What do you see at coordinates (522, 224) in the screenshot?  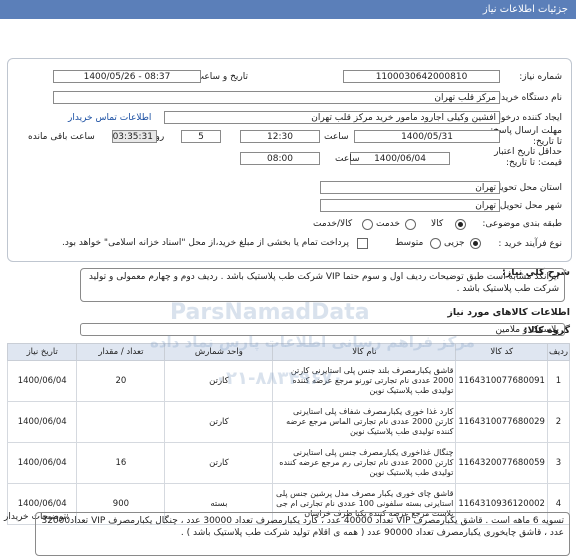 I see `category-label: طبقه بندی موضوعی:` at bounding box center [522, 224].